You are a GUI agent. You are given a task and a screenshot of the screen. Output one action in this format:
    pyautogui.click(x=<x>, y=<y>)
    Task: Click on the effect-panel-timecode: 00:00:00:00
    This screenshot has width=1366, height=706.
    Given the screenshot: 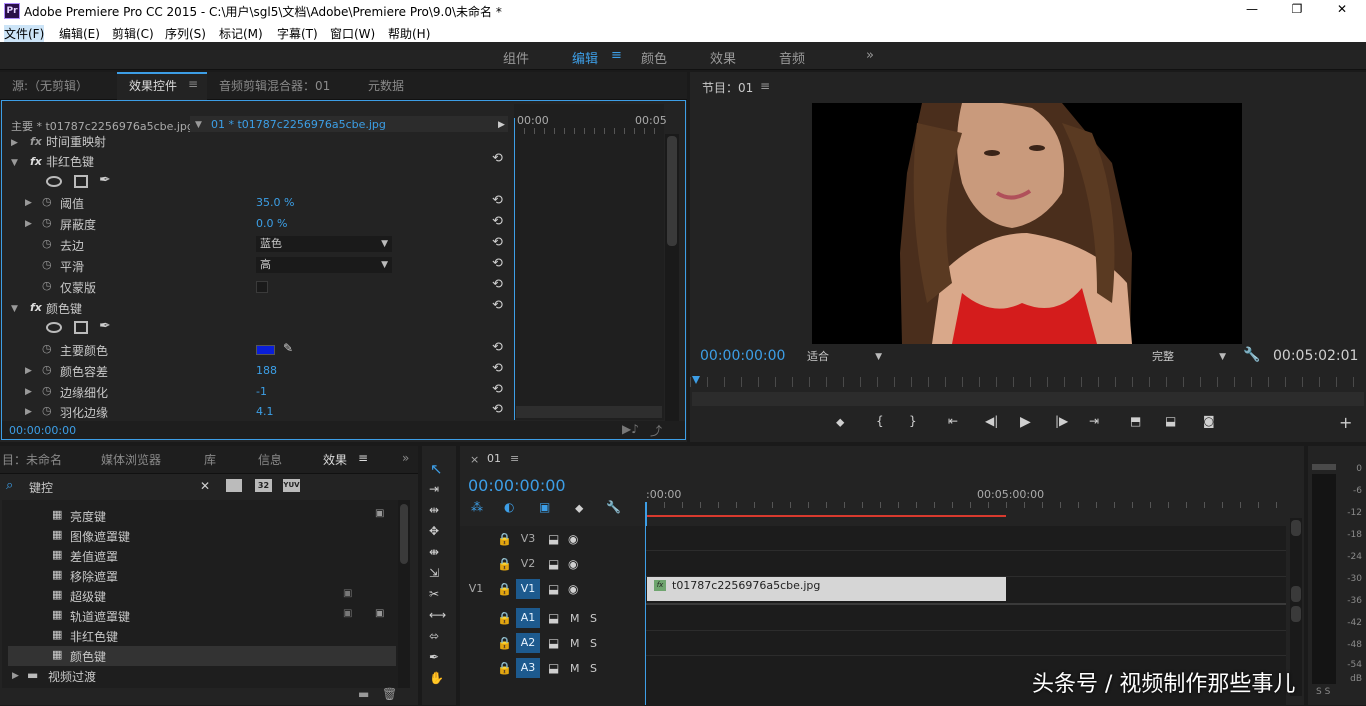 What is the action you would take?
    pyautogui.click(x=42, y=430)
    